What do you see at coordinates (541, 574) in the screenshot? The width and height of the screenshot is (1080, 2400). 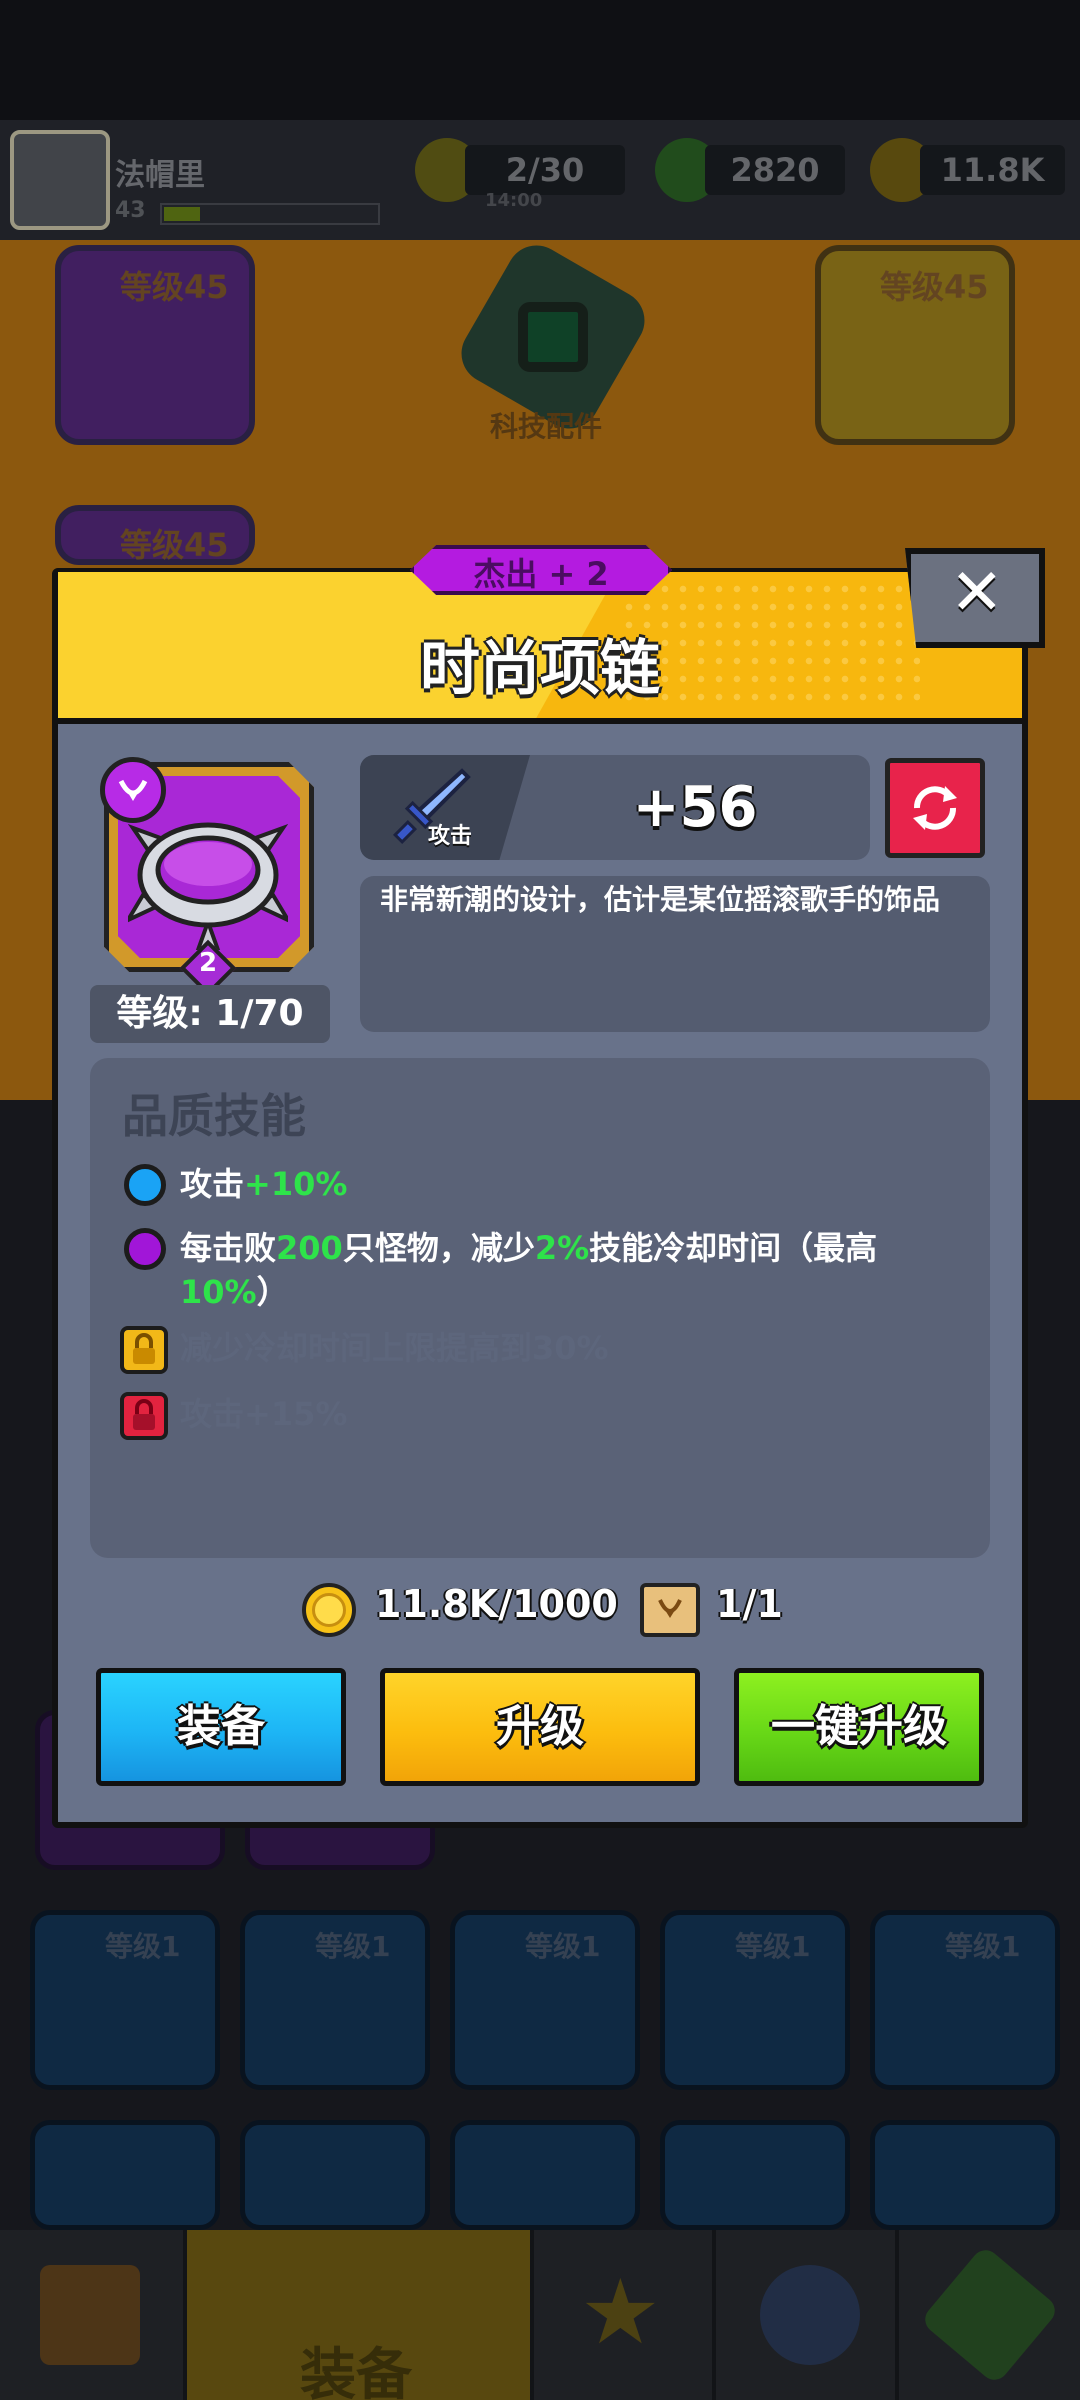 I see `rarity-label: 杰出 + 2` at bounding box center [541, 574].